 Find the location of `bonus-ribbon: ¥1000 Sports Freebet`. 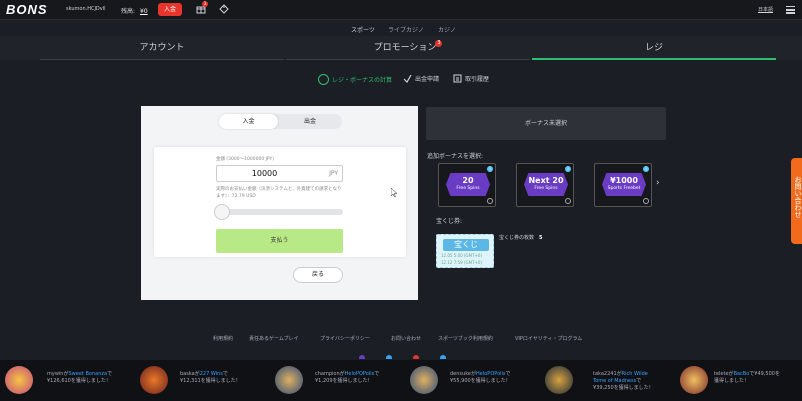

bonus-ribbon: ¥1000 Sports Freebet is located at coordinates (624, 184).